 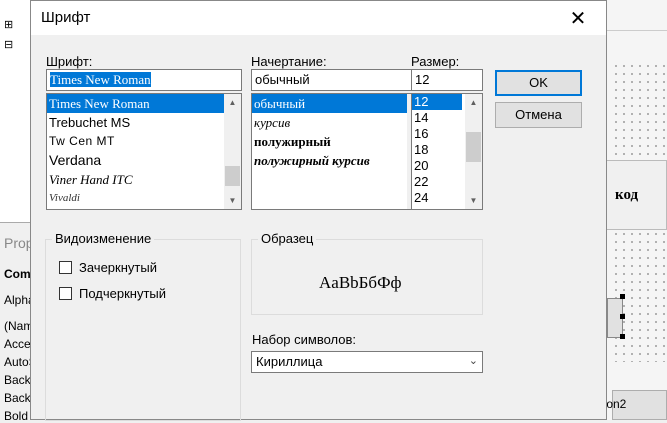 What do you see at coordinates (144, 160) in the screenshot?
I see `font-list-item: Verdana` at bounding box center [144, 160].